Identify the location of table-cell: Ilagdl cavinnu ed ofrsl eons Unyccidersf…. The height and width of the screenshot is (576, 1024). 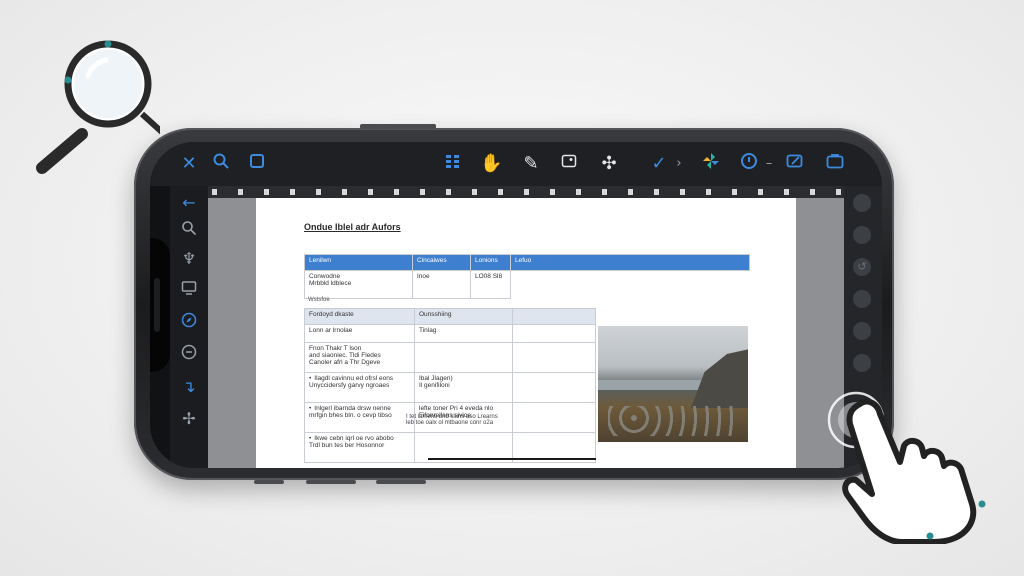
(359, 387).